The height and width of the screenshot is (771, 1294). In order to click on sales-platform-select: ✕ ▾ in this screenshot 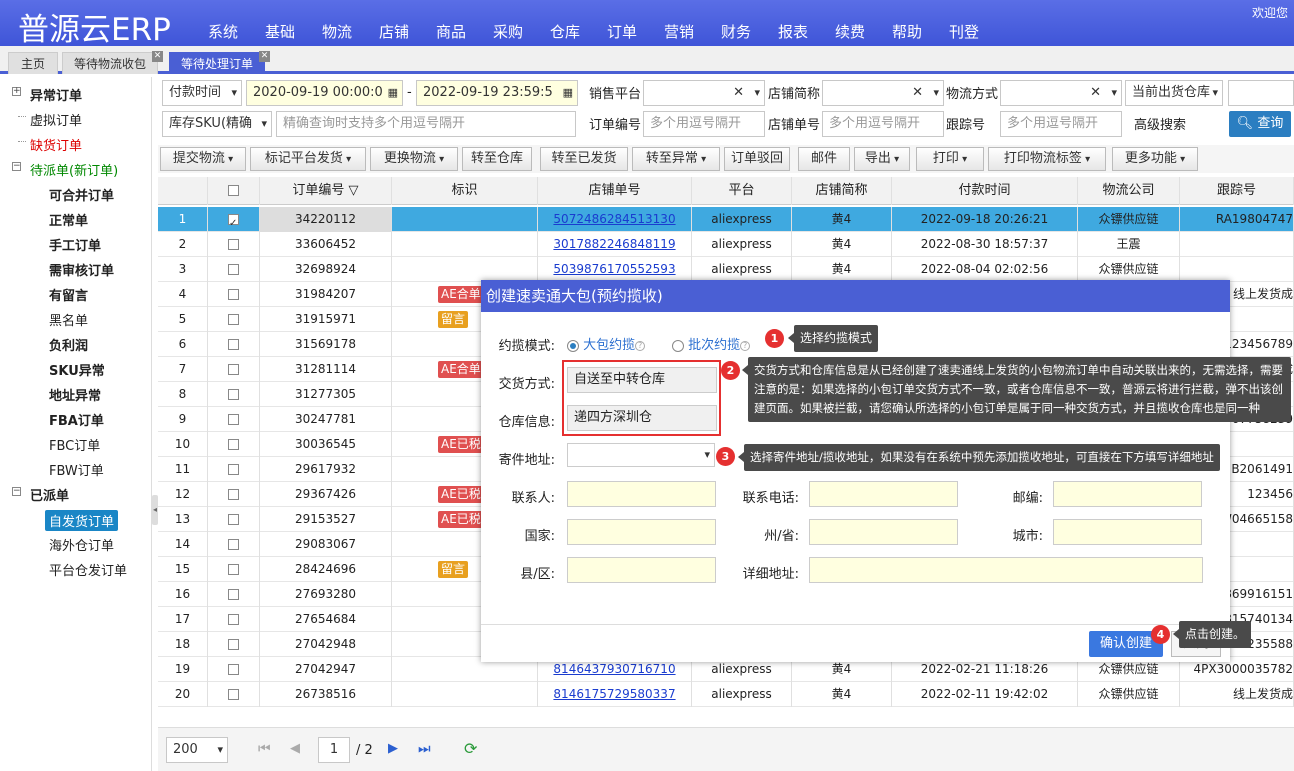, I will do `click(704, 93)`.